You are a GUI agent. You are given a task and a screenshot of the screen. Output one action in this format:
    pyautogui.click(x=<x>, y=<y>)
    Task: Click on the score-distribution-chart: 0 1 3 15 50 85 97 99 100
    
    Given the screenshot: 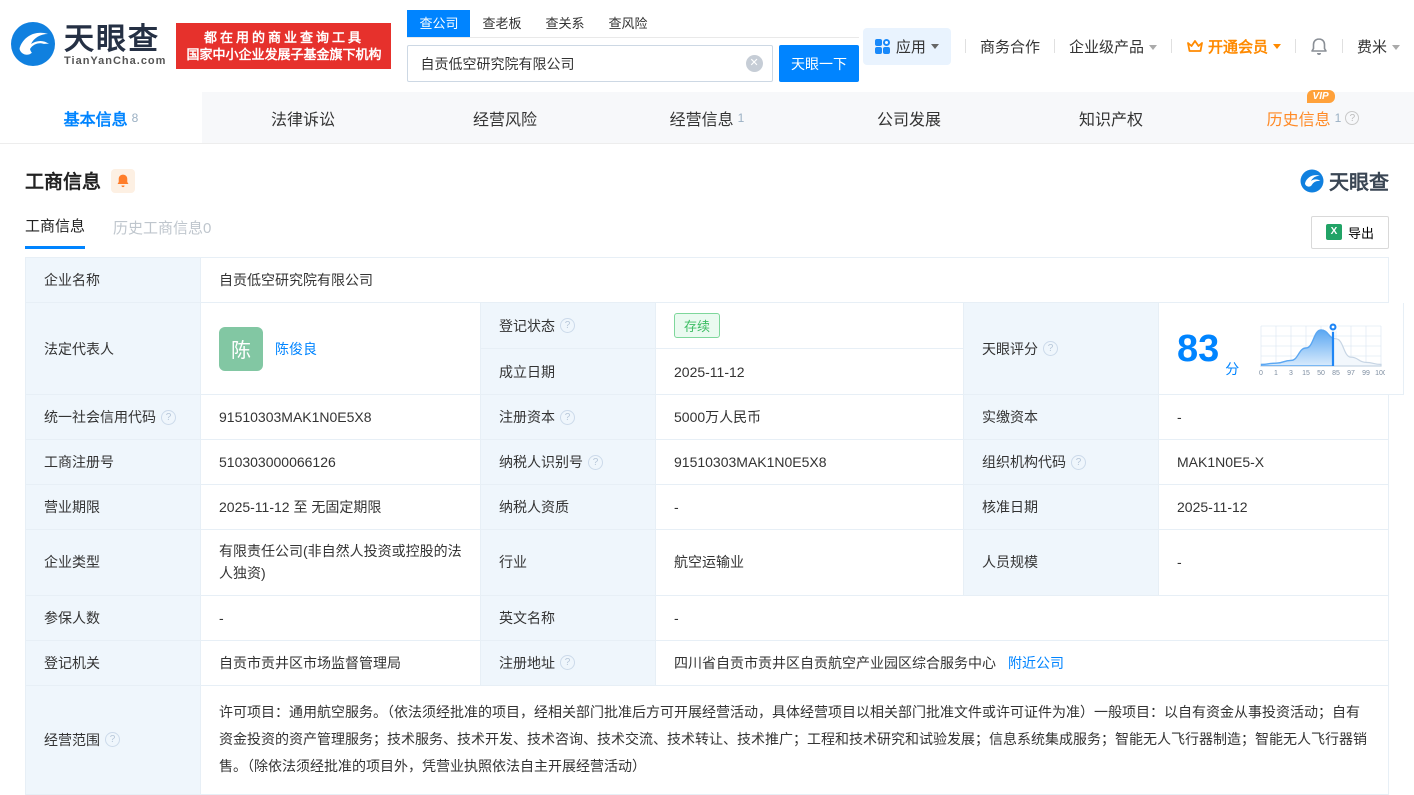 What is the action you would take?
    pyautogui.click(x=1322, y=349)
    